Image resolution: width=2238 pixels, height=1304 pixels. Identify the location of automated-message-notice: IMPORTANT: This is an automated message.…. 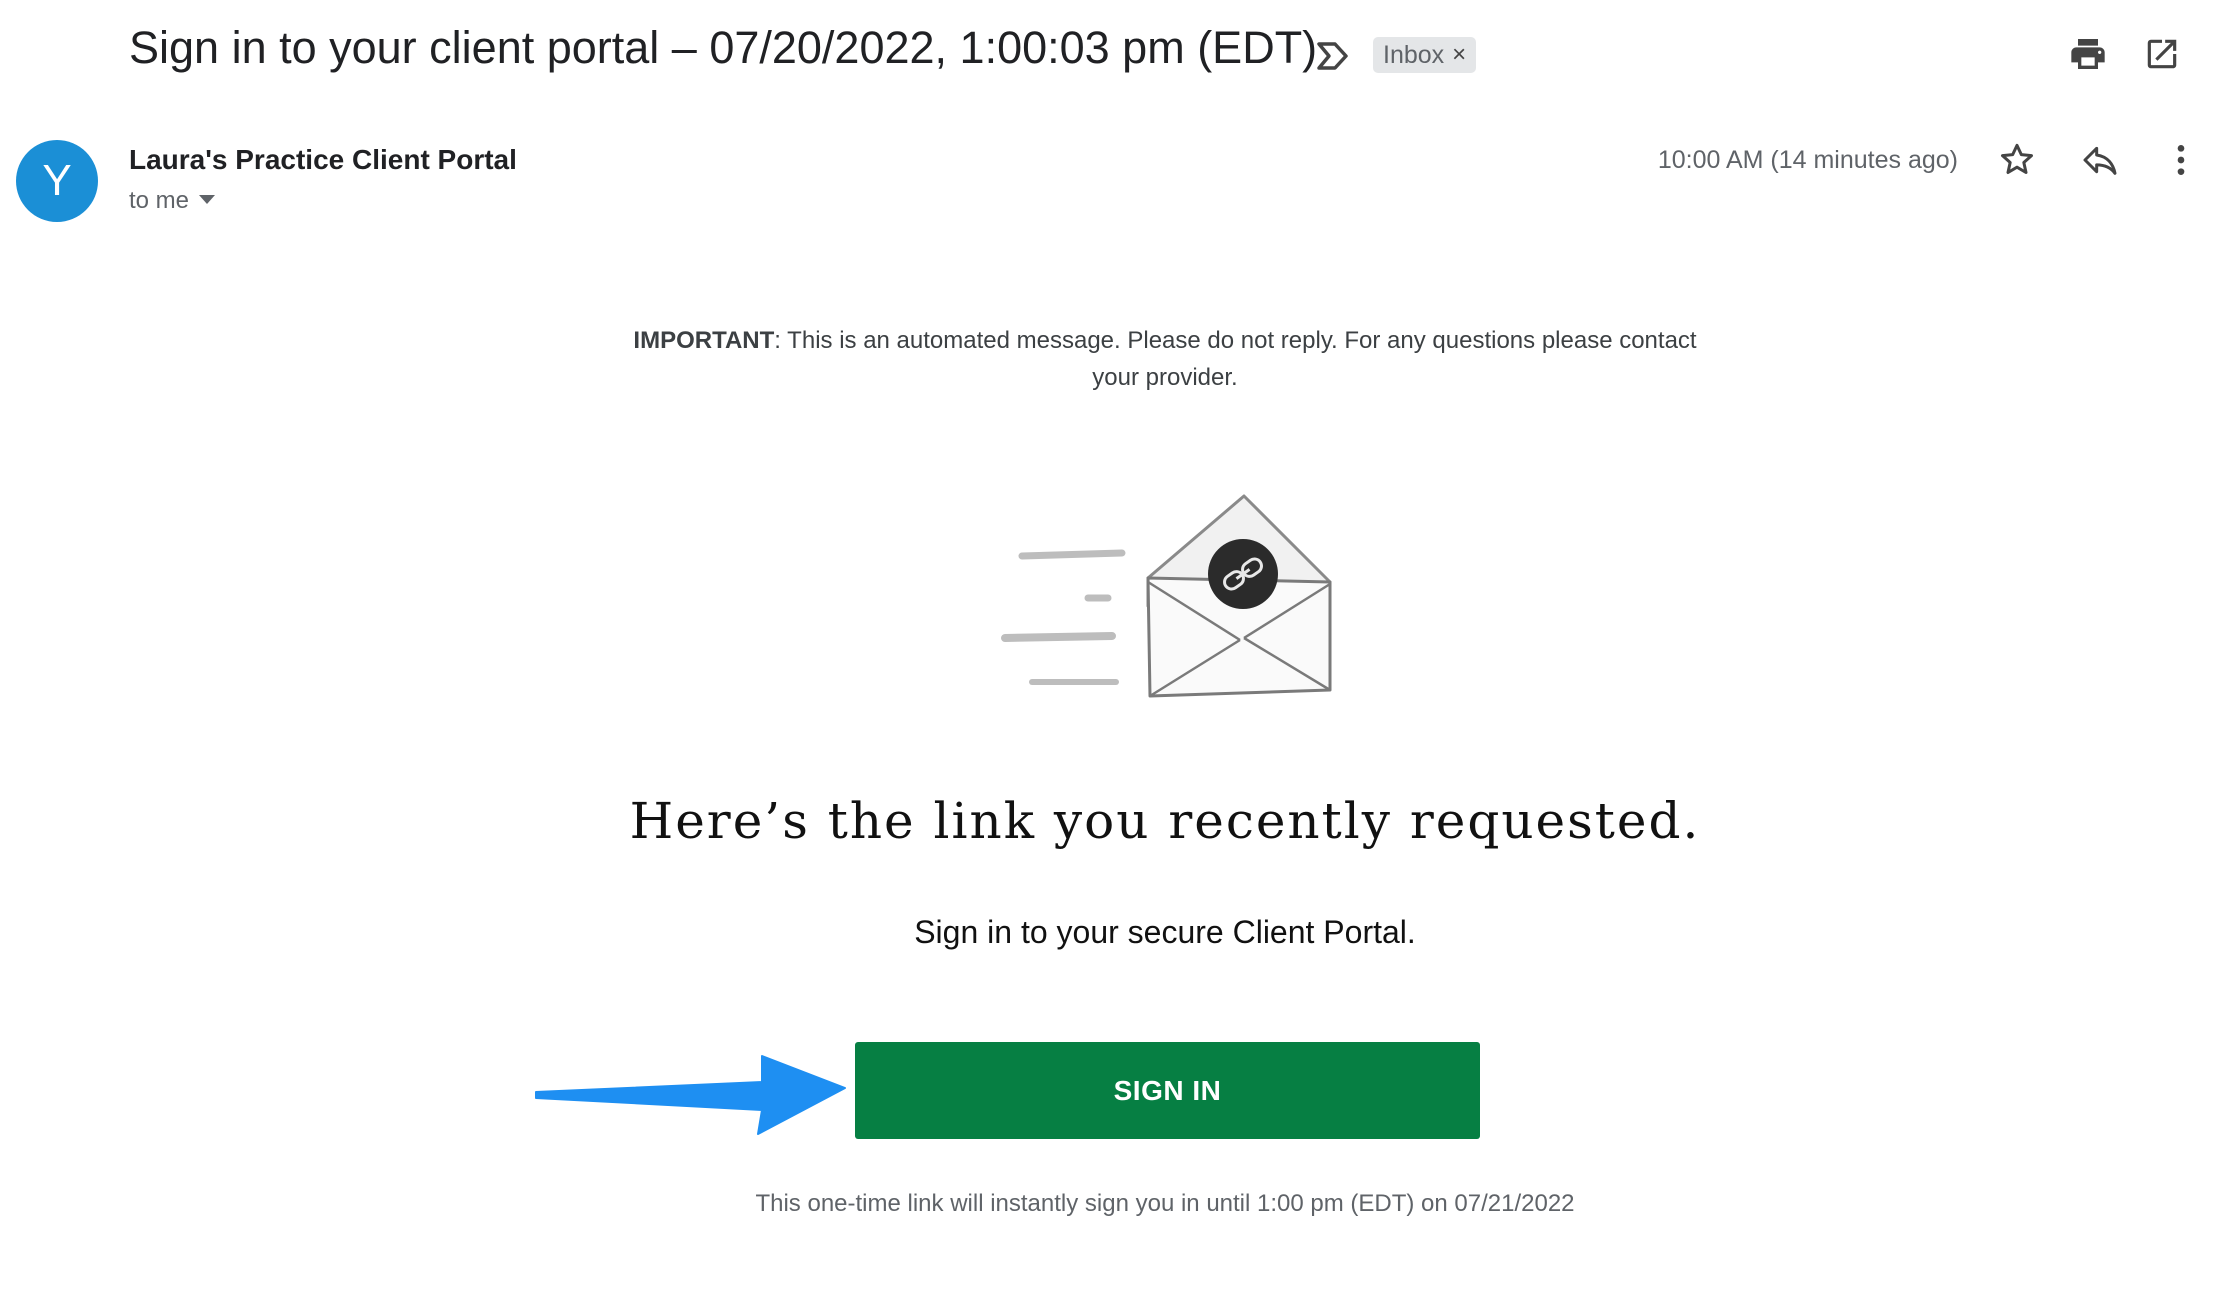
(1165, 359).